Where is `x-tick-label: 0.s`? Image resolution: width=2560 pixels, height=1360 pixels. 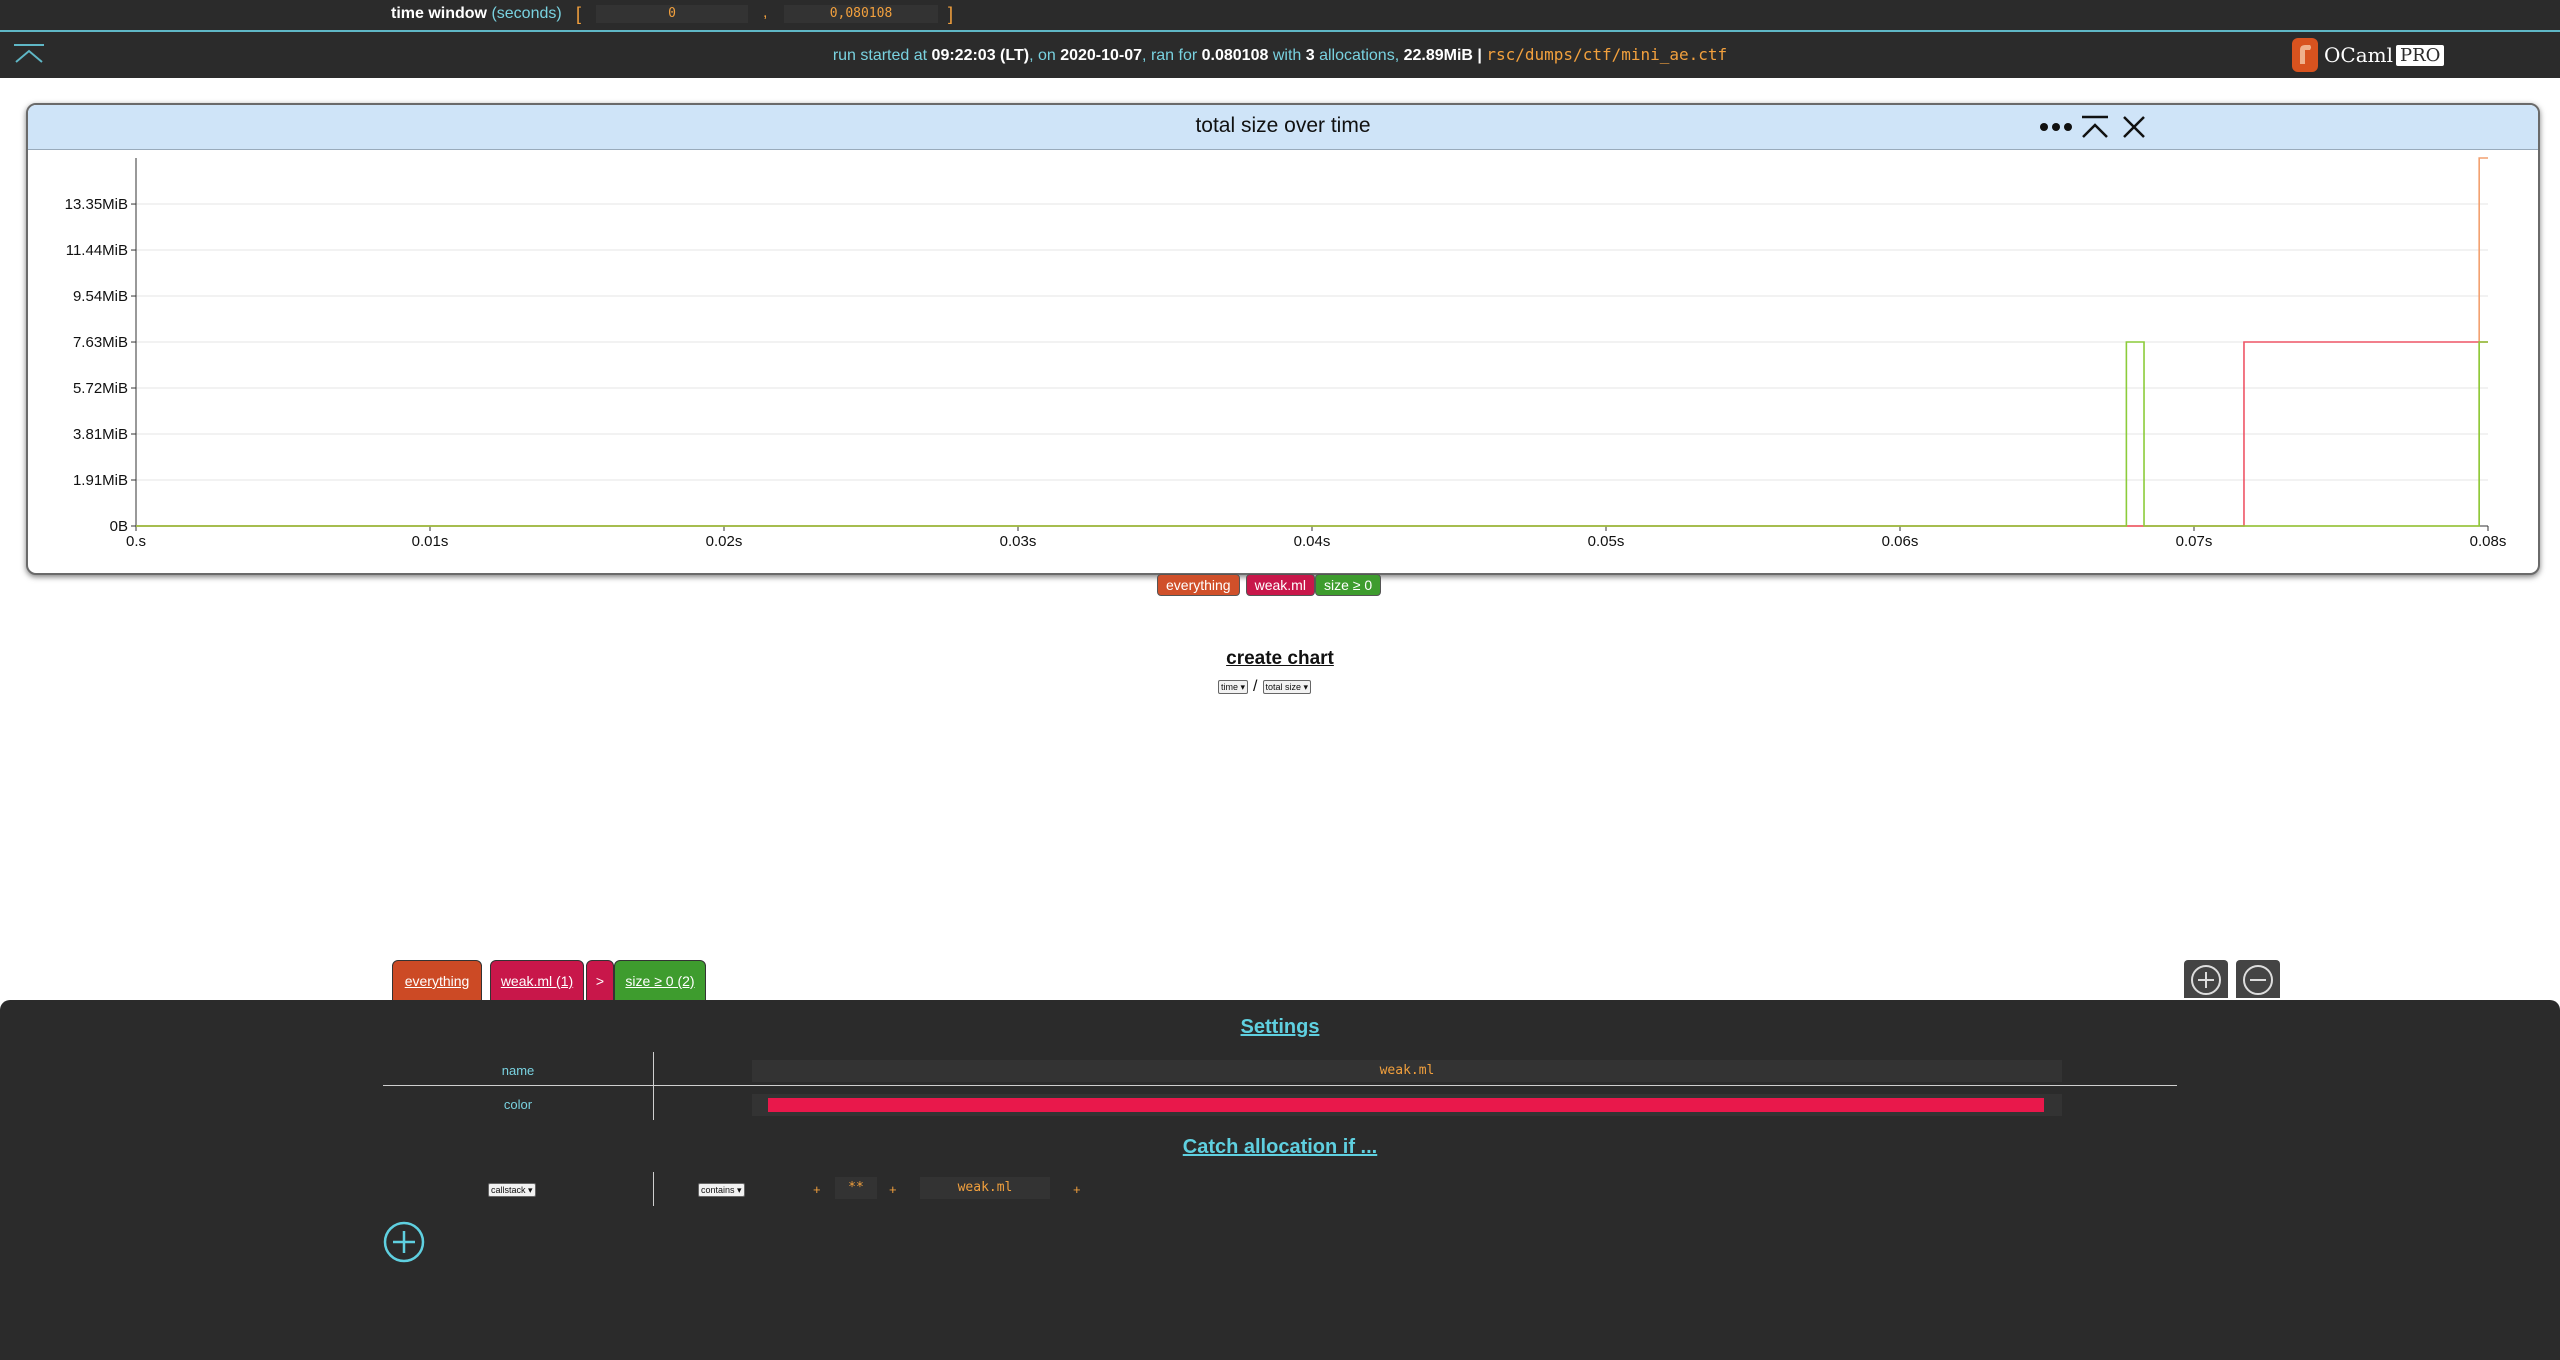 x-tick-label: 0.s is located at coordinates (136, 541).